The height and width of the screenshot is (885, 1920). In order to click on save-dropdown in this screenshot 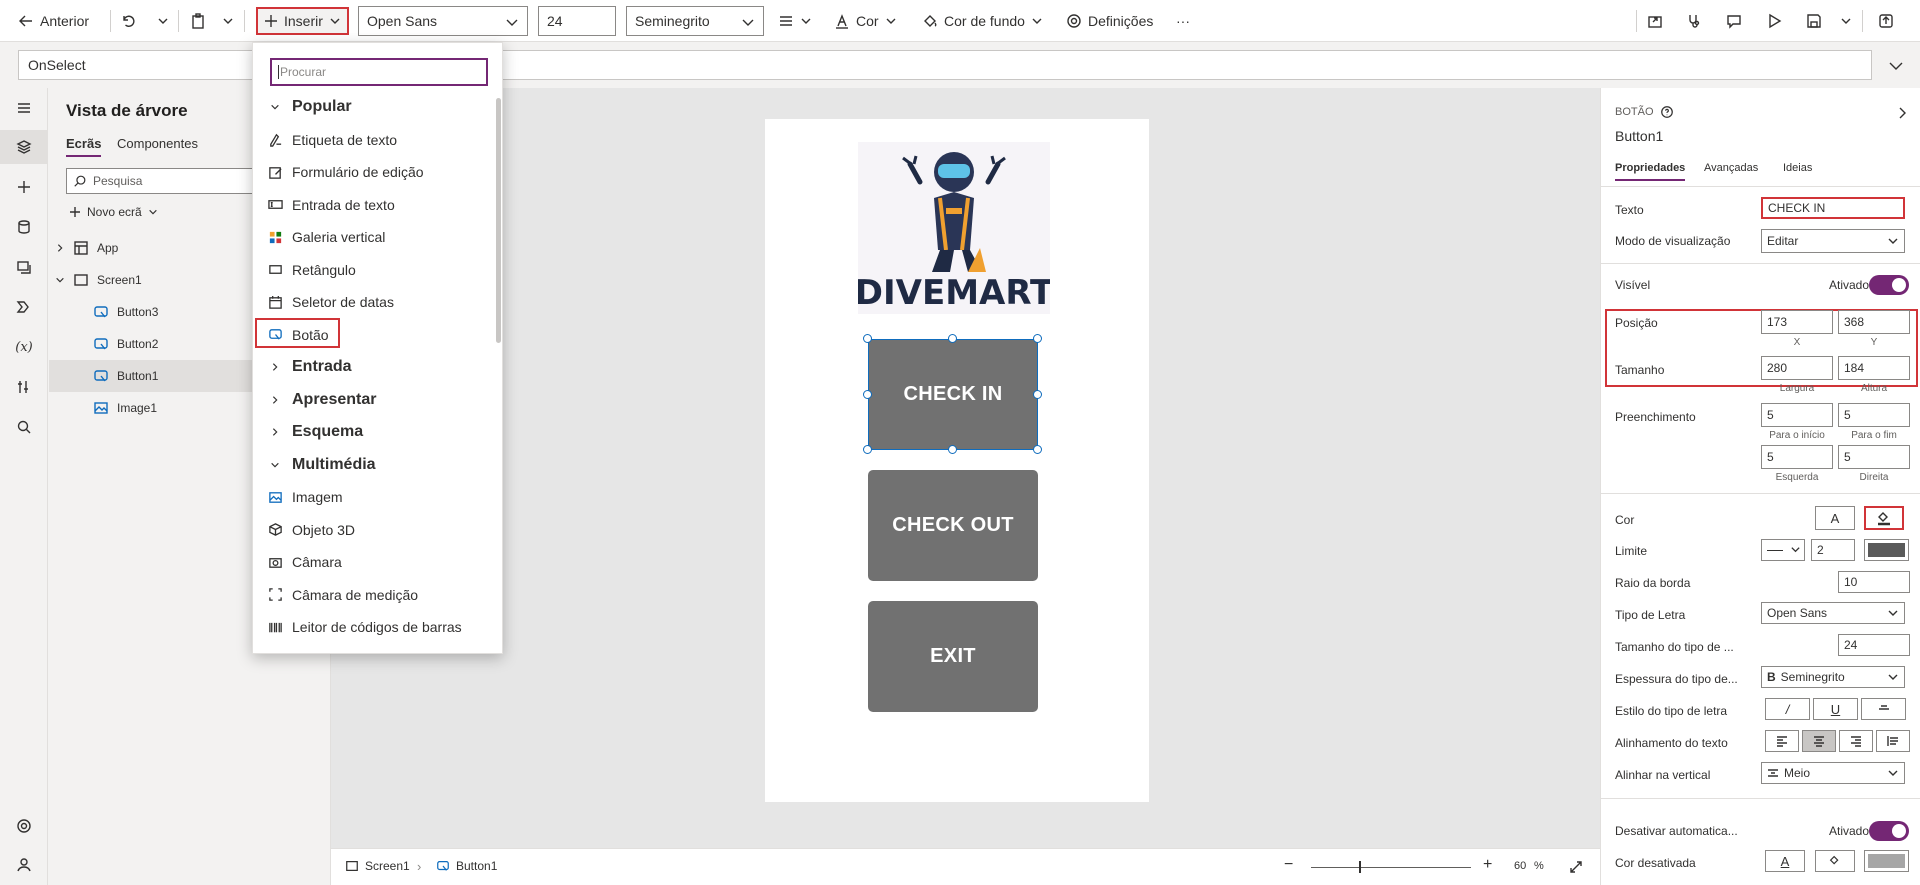, I will do `click(1846, 21)`.